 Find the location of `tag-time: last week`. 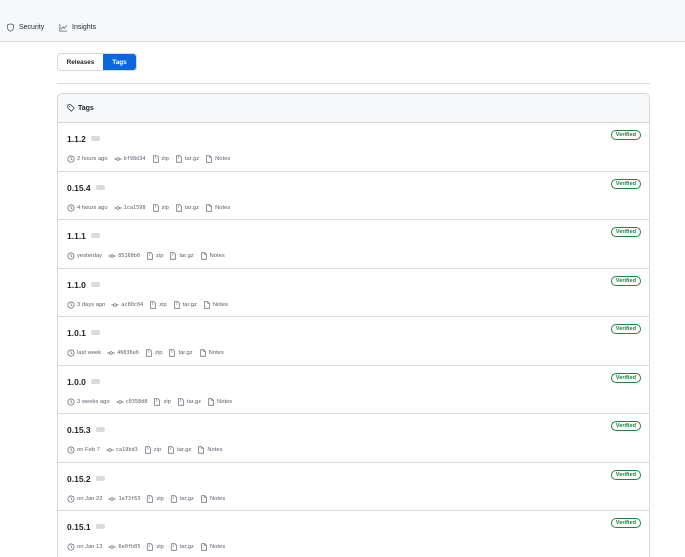

tag-time: last week is located at coordinates (84, 353).